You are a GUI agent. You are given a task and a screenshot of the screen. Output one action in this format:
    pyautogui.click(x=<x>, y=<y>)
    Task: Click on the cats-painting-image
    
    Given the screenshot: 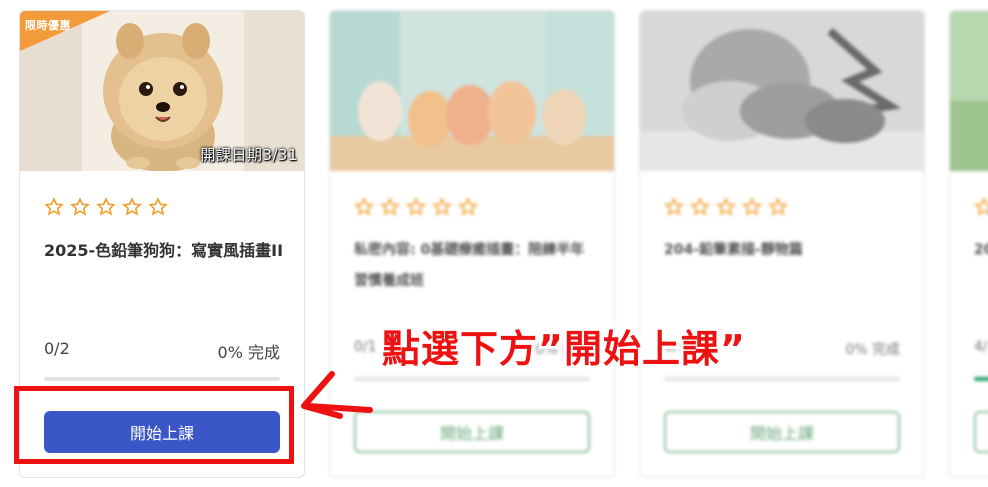 What is the action you would take?
    pyautogui.click(x=472, y=91)
    